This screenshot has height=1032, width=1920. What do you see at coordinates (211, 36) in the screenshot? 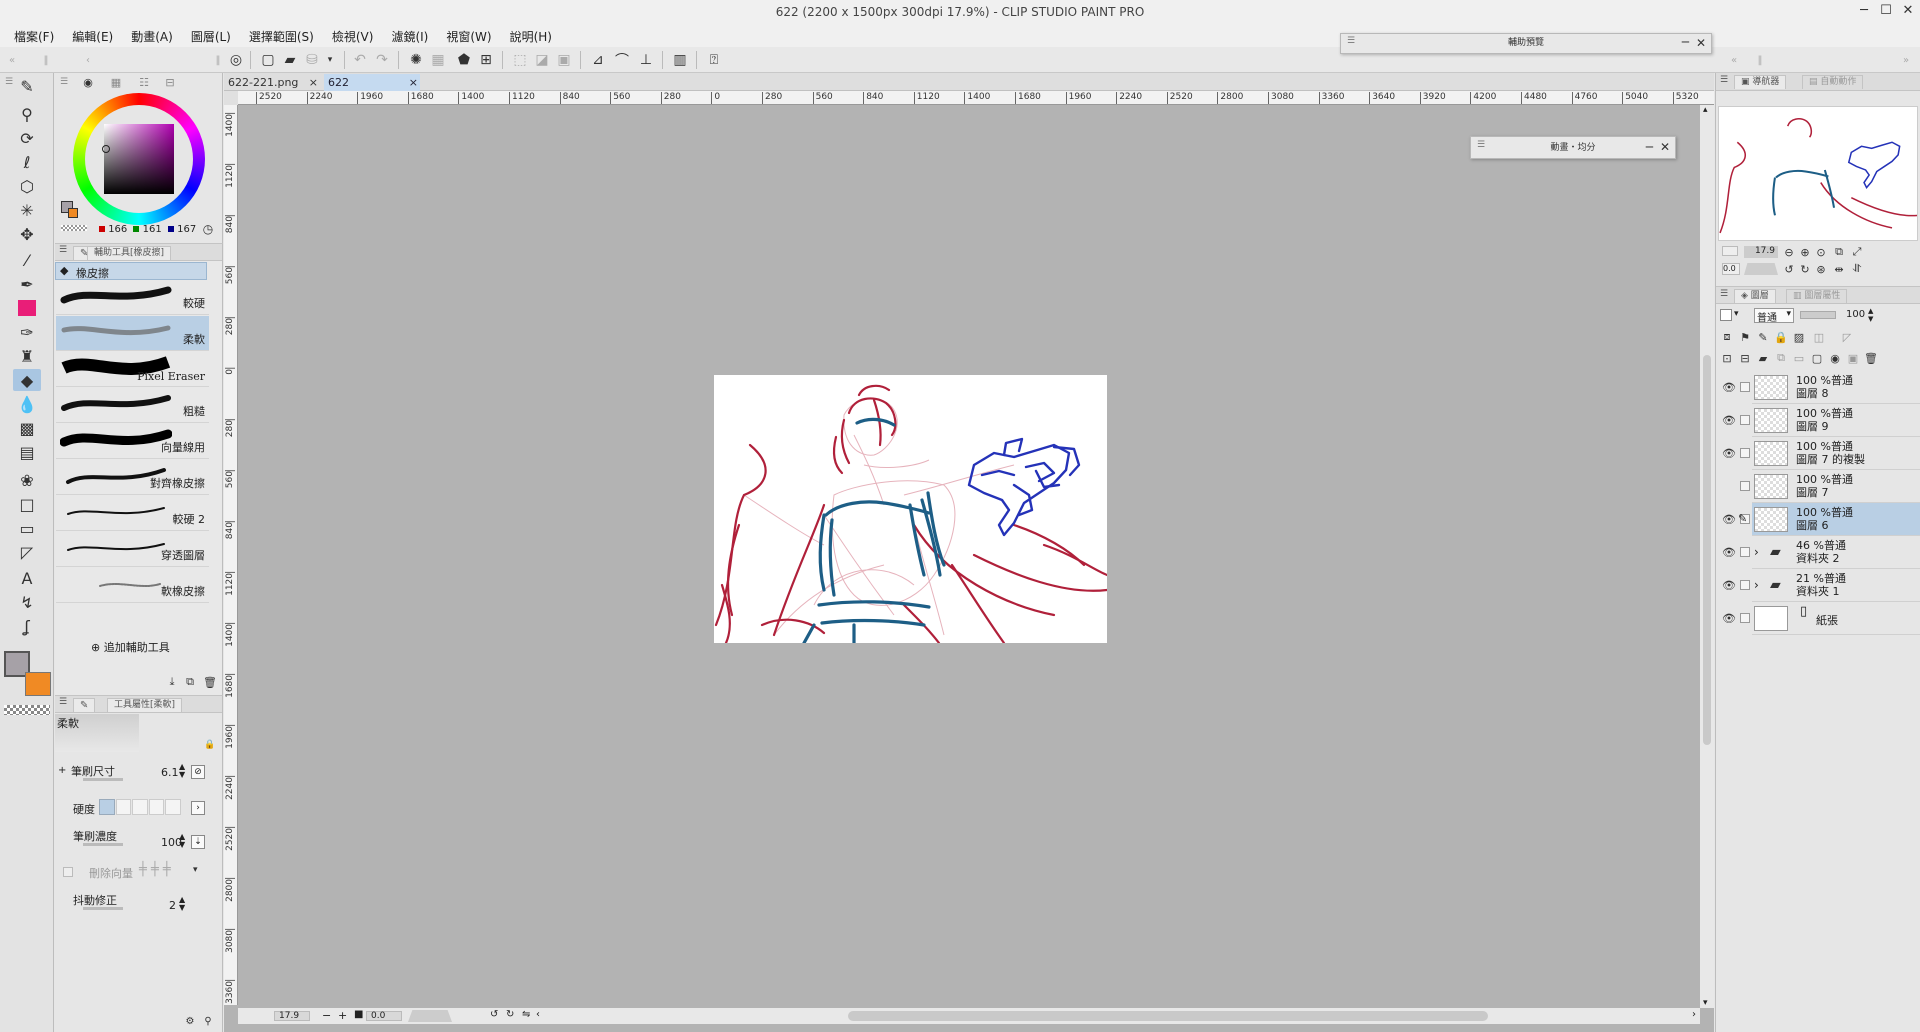
I see `menu-layer: 圖層(L)` at bounding box center [211, 36].